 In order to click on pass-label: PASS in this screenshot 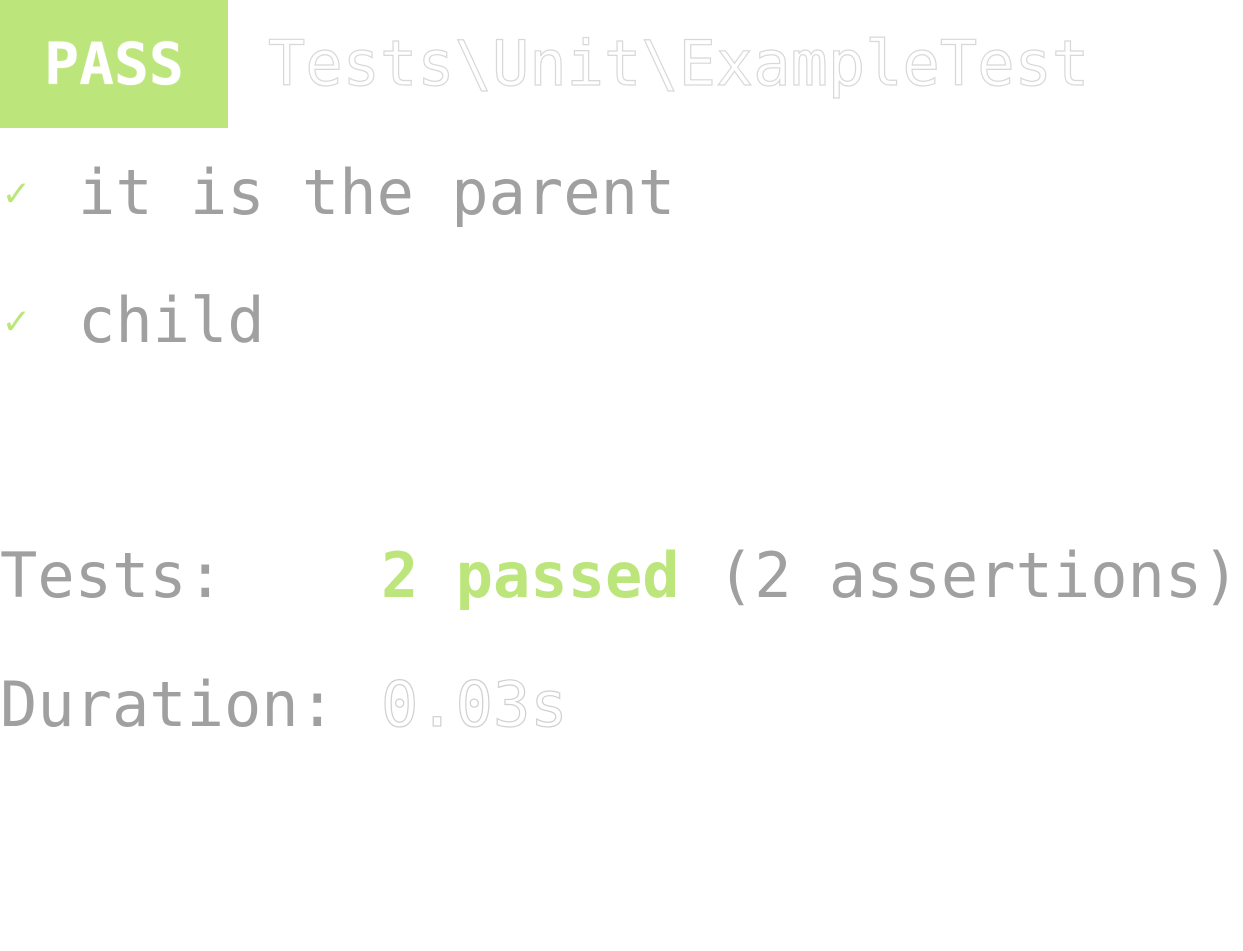, I will do `click(114, 64)`.